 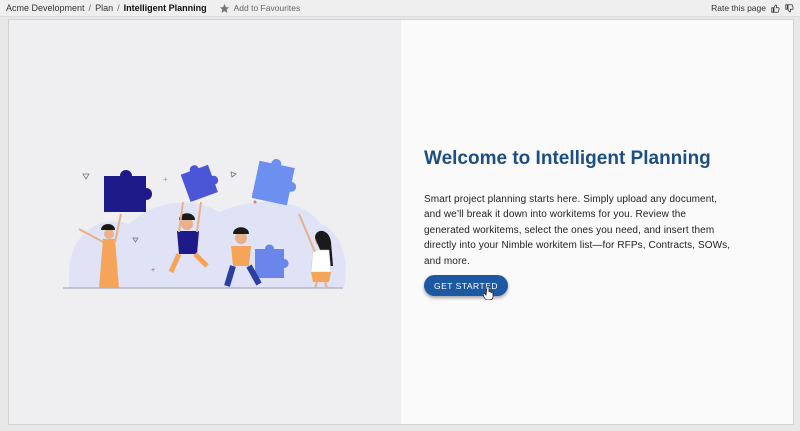 I want to click on thumbs-down-icon, so click(x=789, y=8).